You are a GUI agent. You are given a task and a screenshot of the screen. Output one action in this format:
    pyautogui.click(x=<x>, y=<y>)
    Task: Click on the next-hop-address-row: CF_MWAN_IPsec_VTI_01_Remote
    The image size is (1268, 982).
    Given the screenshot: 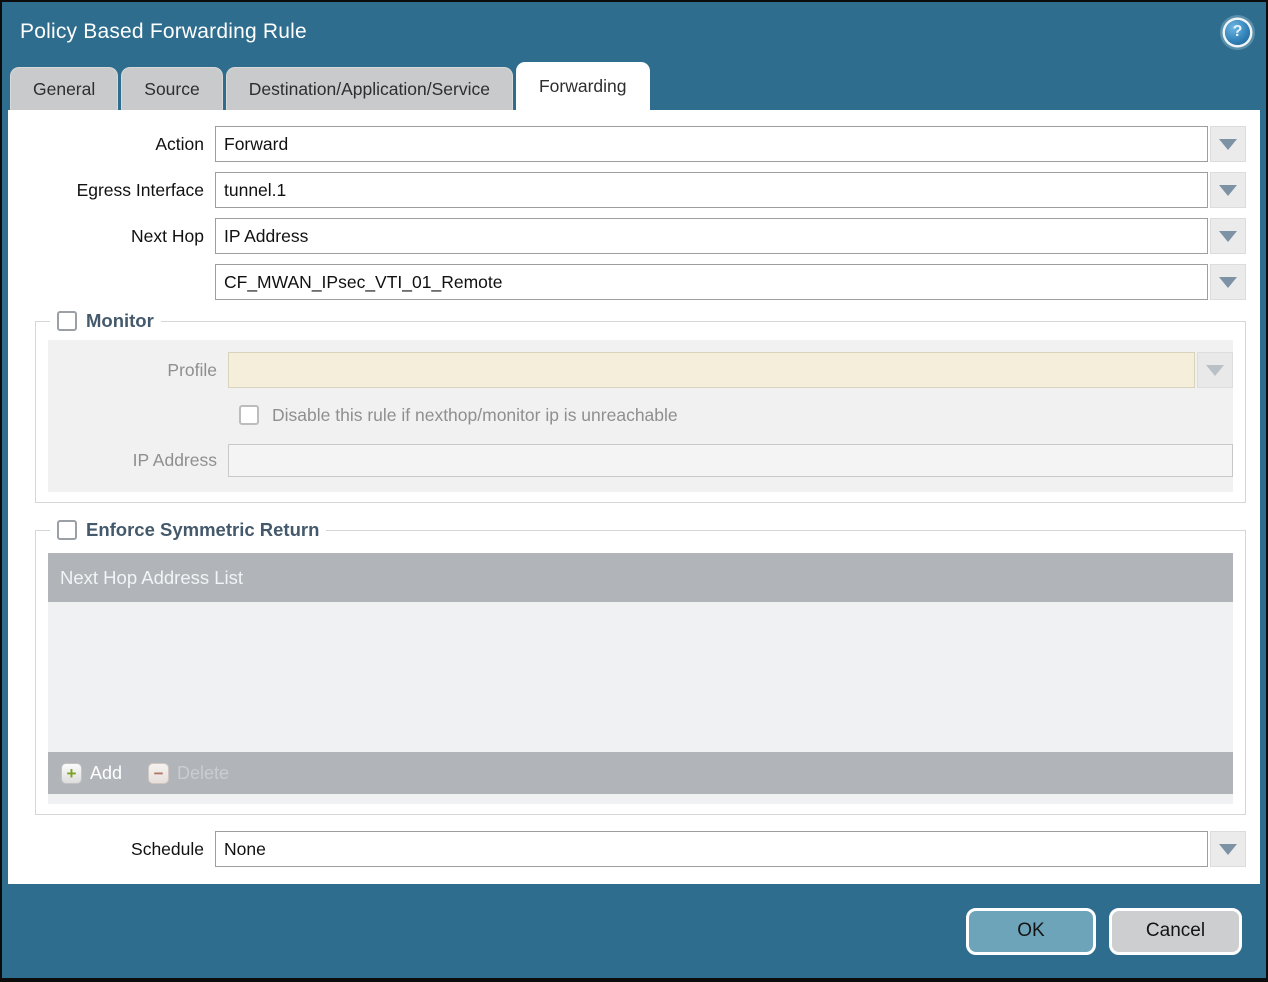 What is the action you would take?
    pyautogui.click(x=632, y=282)
    